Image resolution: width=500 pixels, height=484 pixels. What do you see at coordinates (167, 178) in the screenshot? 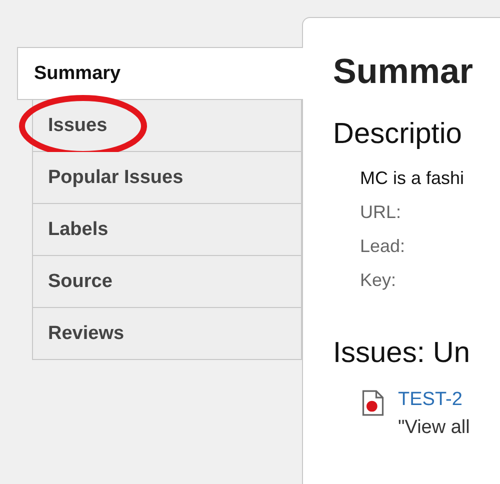
I see `sidebar-tab: Popular Issues` at bounding box center [167, 178].